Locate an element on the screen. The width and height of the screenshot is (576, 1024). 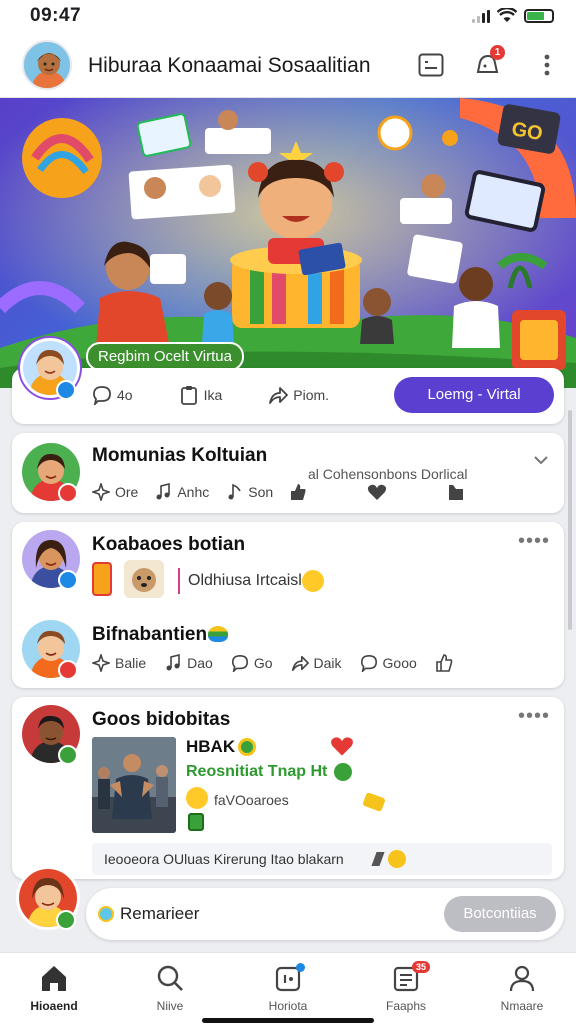
post-3-headline: HBAK is located at coordinates (211, 746).